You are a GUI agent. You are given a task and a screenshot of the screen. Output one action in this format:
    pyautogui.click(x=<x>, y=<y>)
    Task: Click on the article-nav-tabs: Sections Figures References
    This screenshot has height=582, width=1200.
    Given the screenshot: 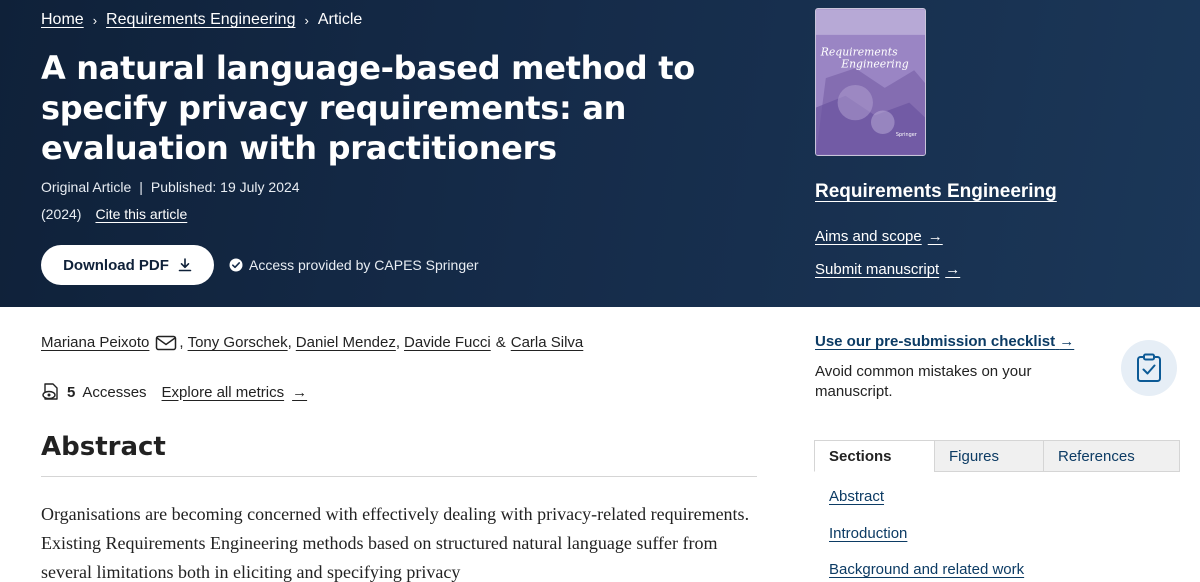 What is the action you would take?
    pyautogui.click(x=997, y=456)
    